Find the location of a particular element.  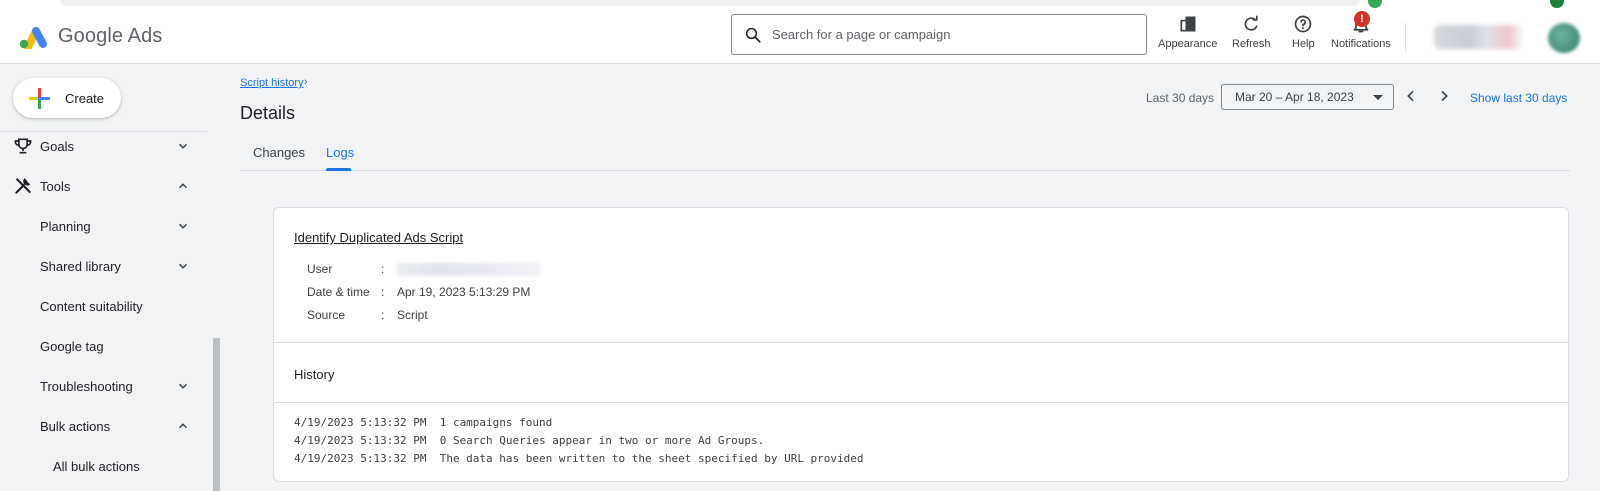

sidebar-item-label: Shared library is located at coordinates (80, 266).